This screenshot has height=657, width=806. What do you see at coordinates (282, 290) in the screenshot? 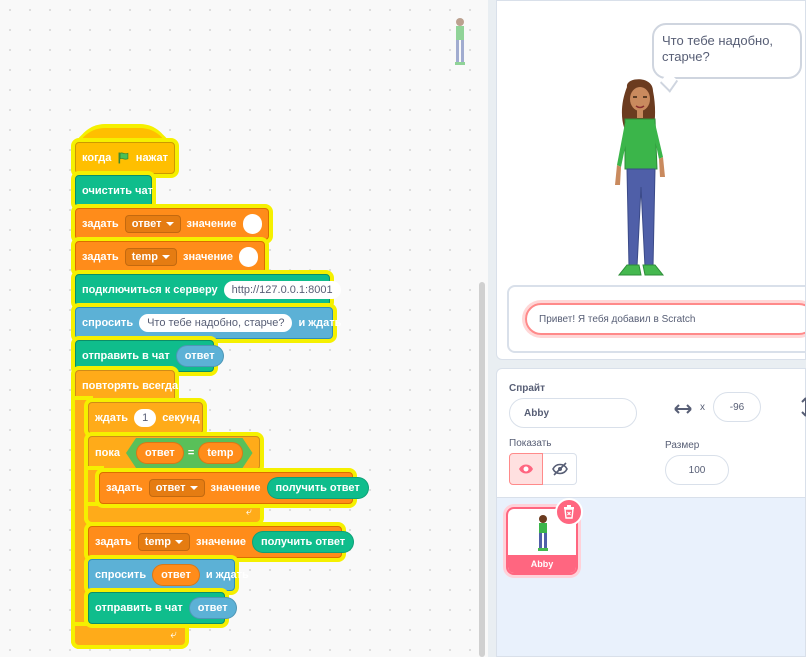
I see `server-url-input: http://127.0.0.1:8001` at bounding box center [282, 290].